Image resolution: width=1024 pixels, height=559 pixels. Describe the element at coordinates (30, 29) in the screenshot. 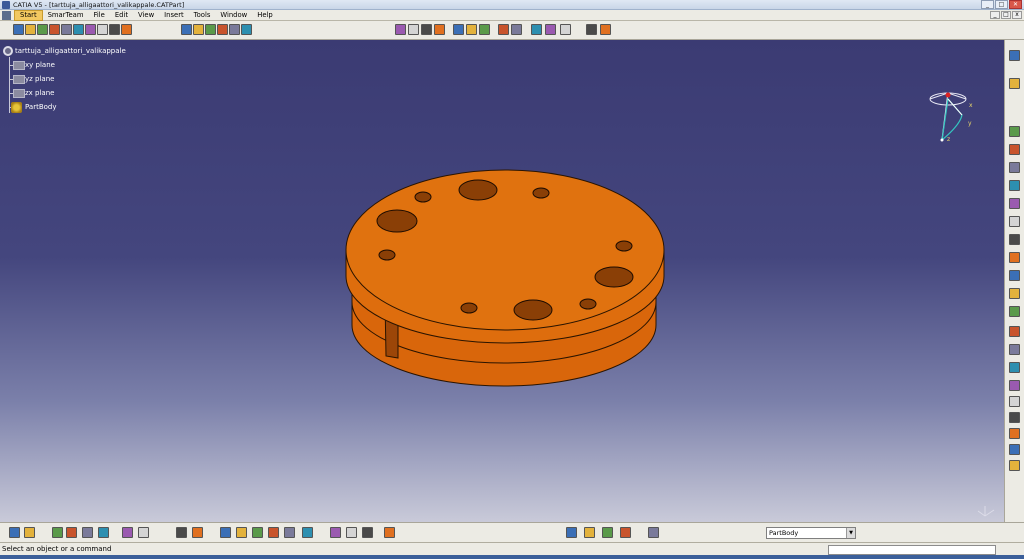

I see `open-icon` at that location.